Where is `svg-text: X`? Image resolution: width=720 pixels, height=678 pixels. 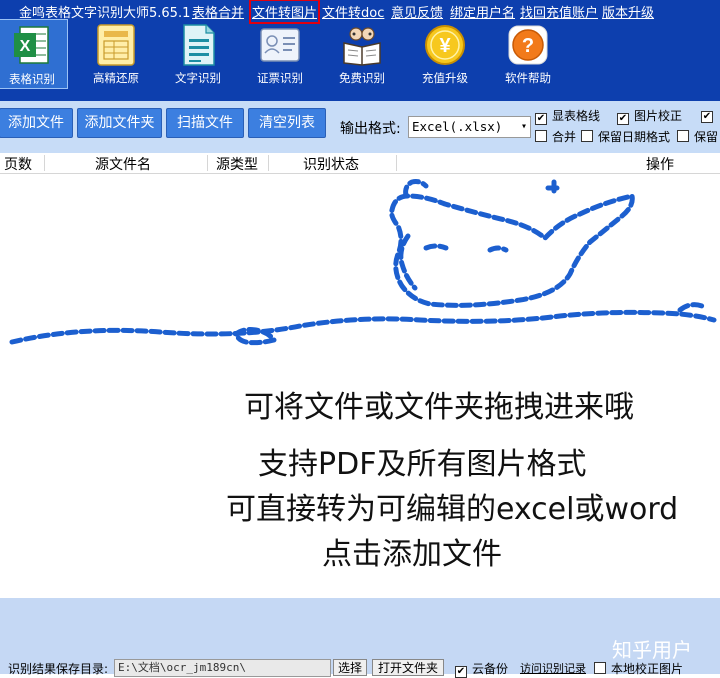 svg-text: X is located at coordinates (25, 46).